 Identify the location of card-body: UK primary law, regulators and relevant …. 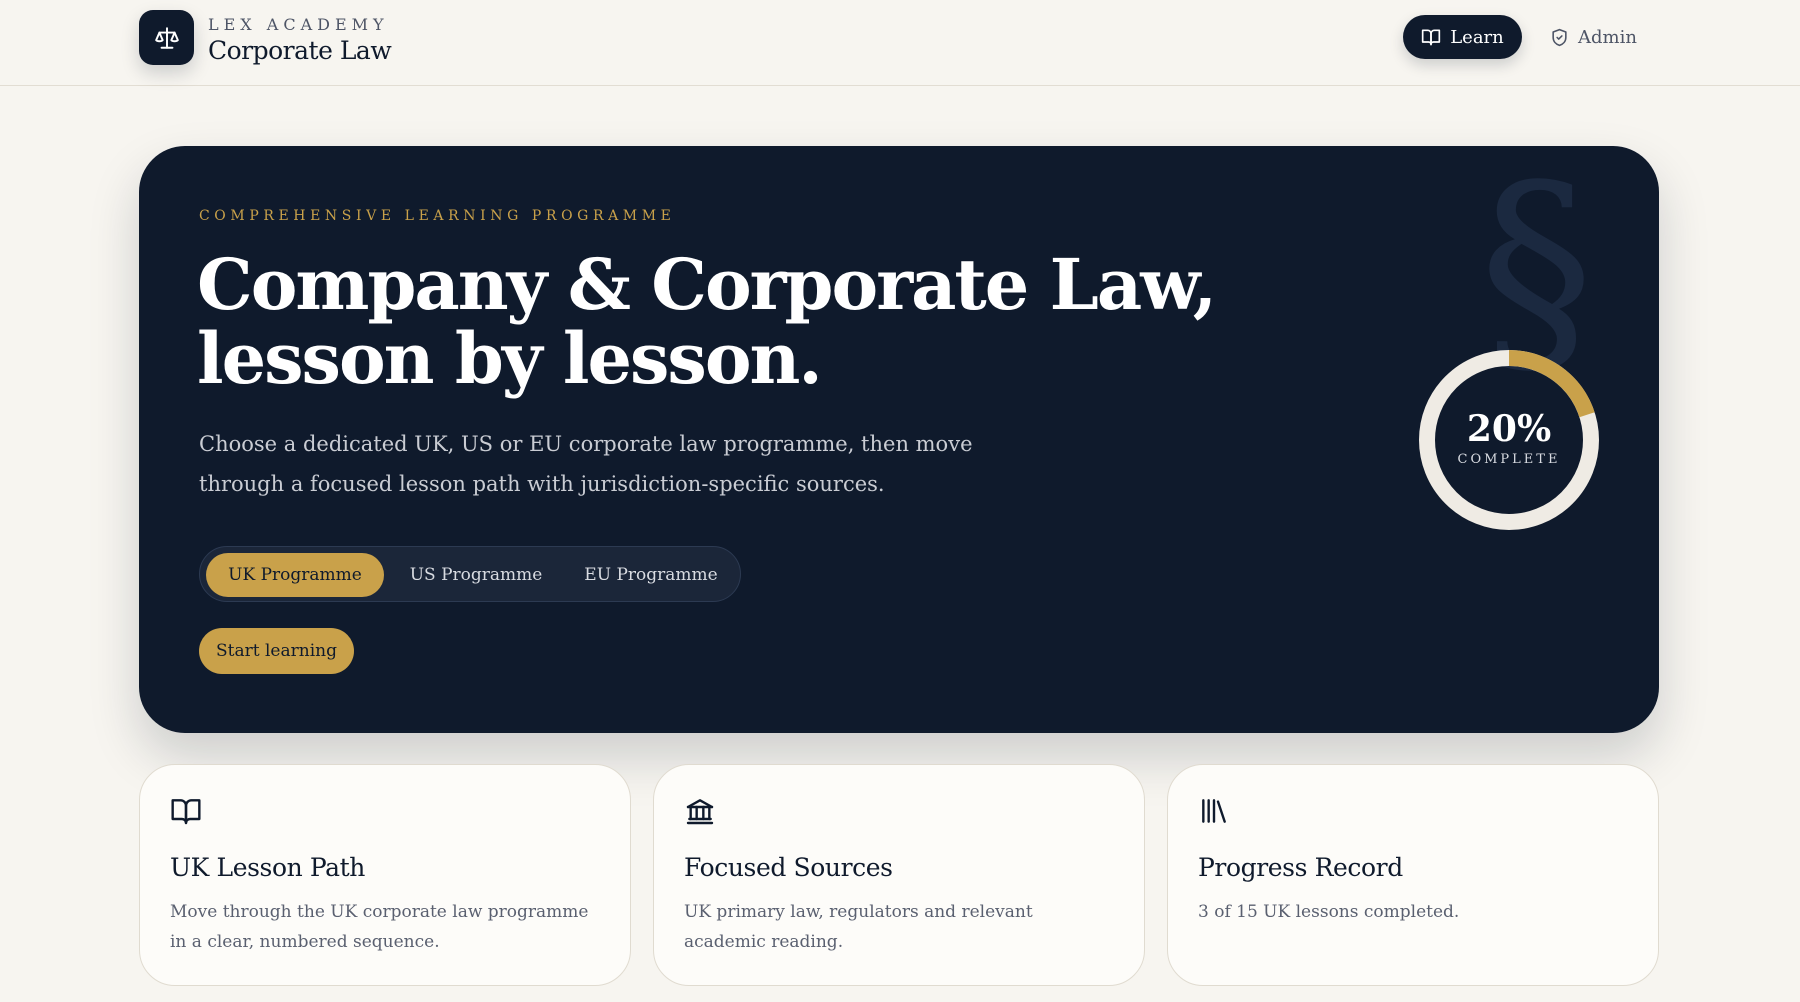
(858, 927).